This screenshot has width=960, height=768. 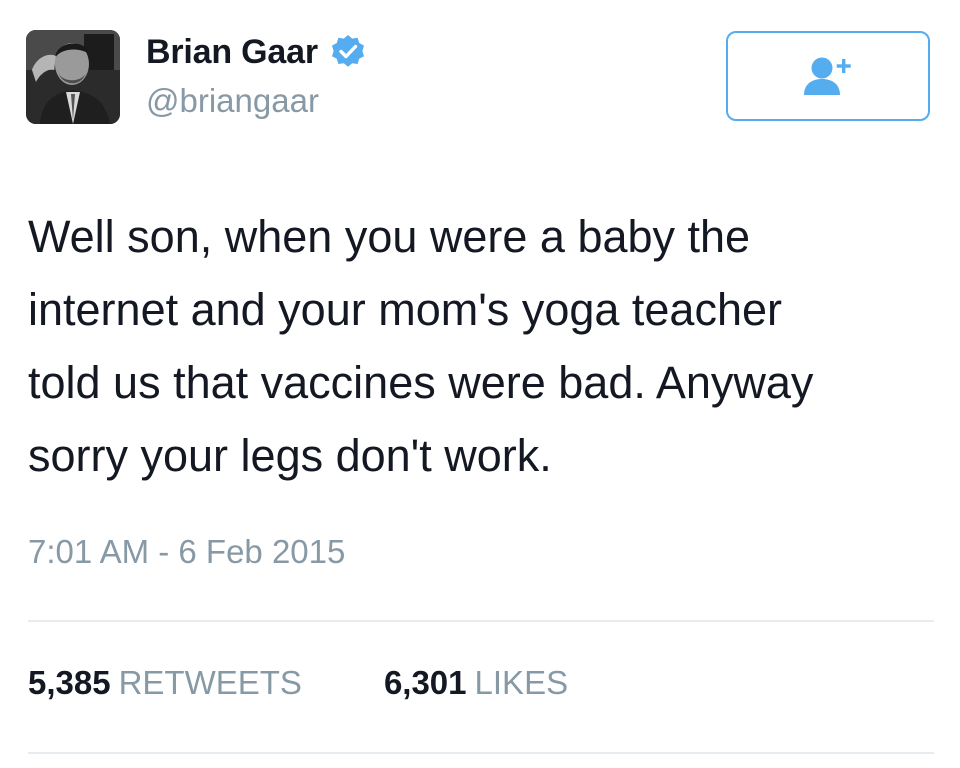 I want to click on add-user-icon, so click(x=827, y=76).